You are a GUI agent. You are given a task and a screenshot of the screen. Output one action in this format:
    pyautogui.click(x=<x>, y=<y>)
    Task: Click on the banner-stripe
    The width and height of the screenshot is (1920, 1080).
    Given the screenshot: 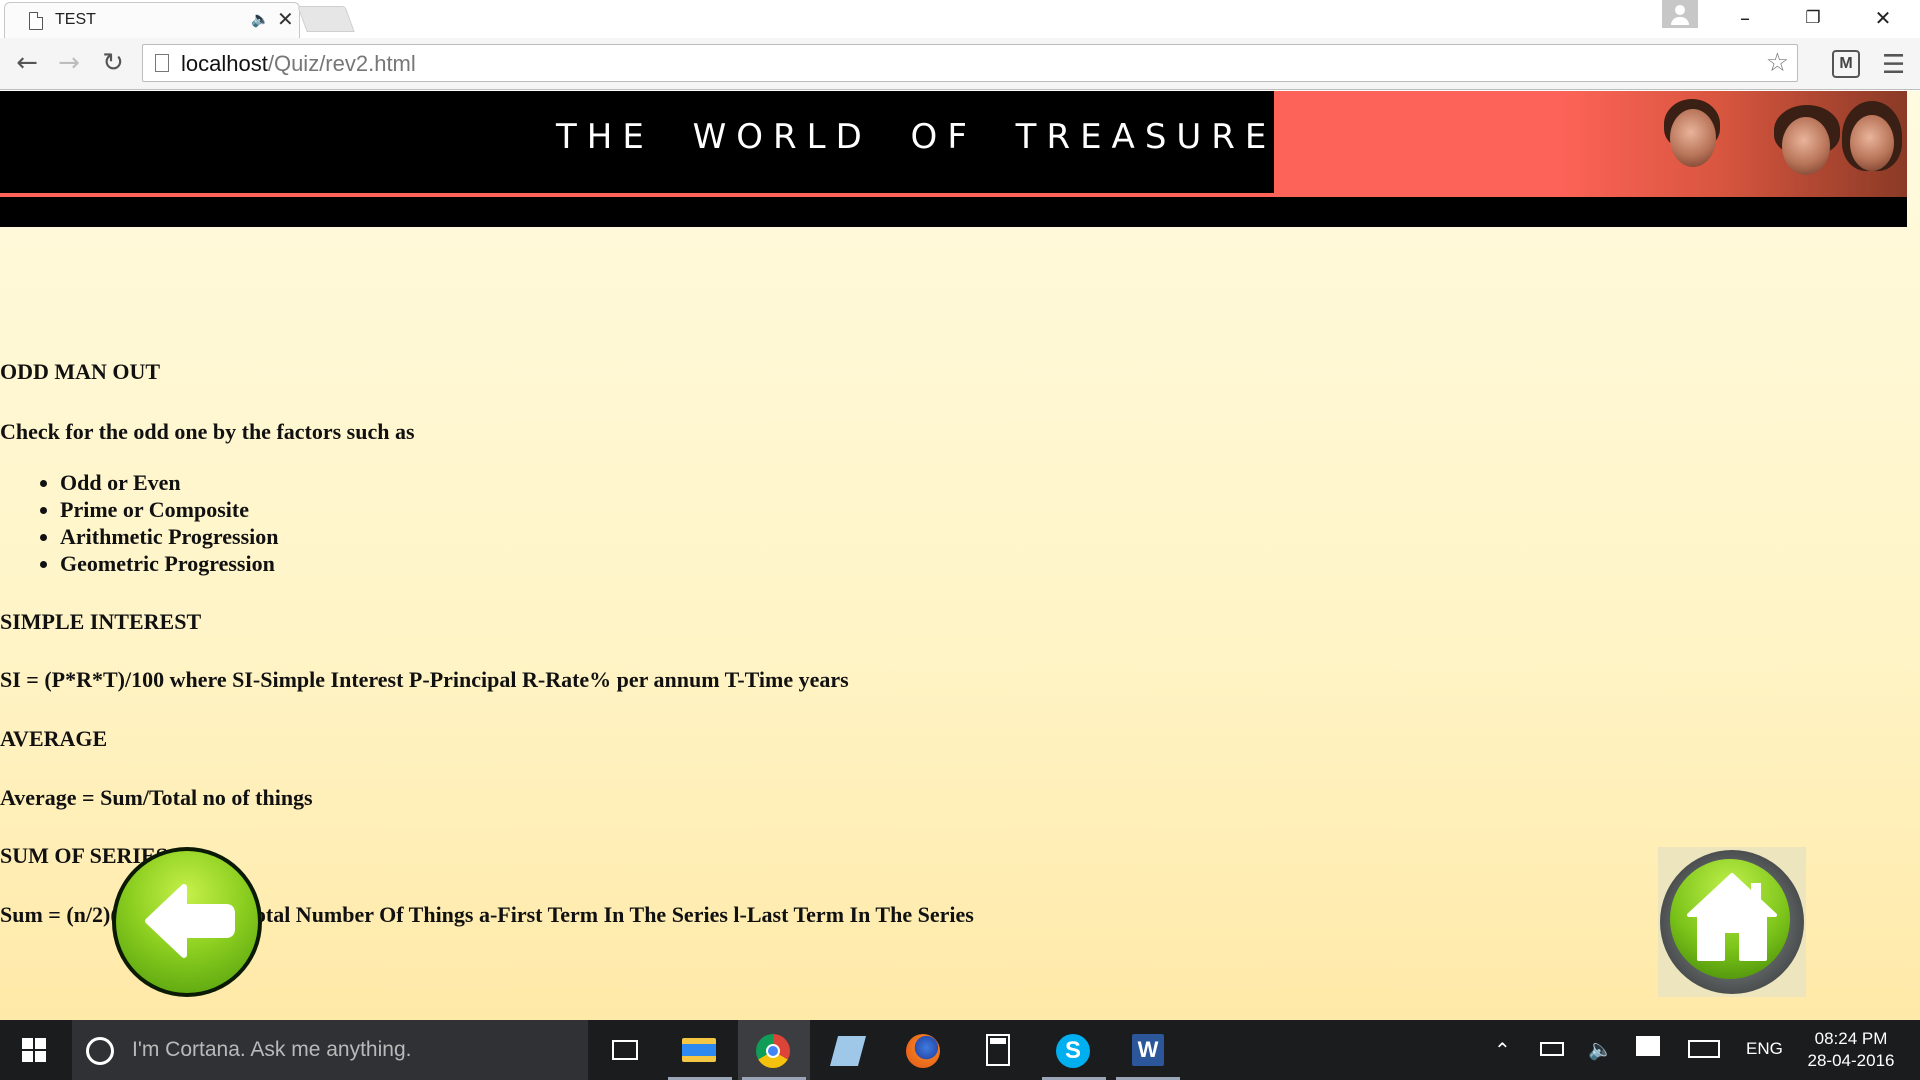 What is the action you would take?
    pyautogui.click(x=637, y=195)
    